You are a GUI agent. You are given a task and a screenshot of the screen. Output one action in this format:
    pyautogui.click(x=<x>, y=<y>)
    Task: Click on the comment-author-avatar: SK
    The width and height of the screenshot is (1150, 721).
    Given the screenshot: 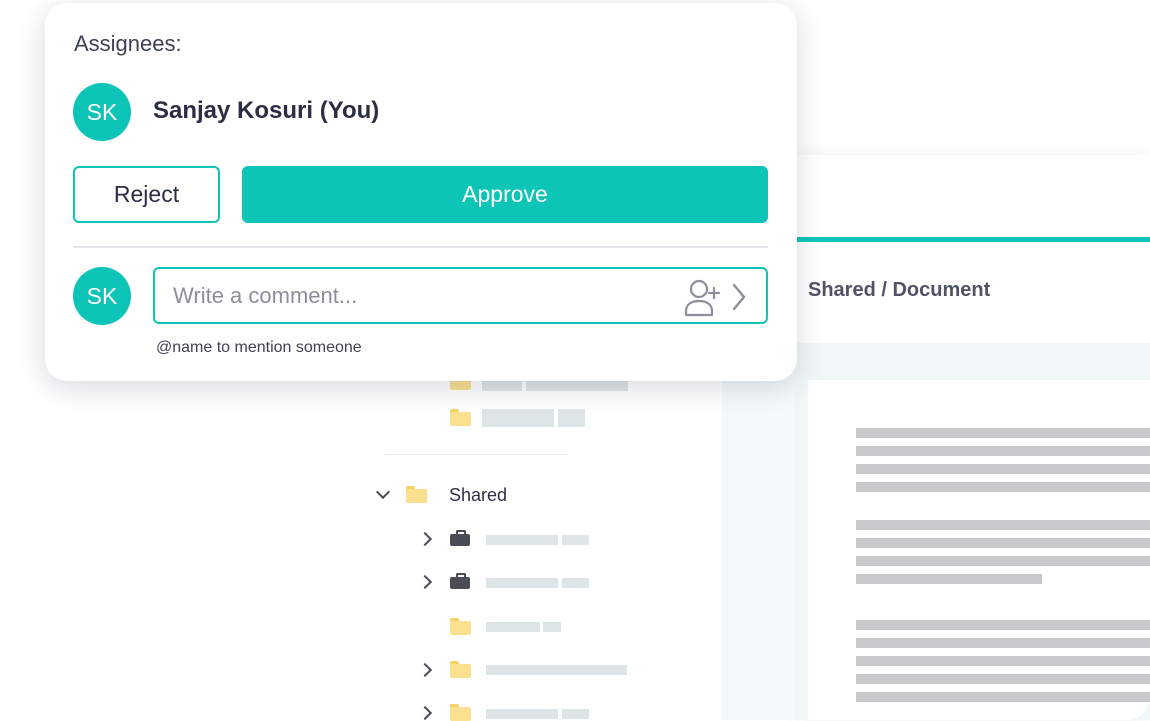 What is the action you would take?
    pyautogui.click(x=102, y=296)
    